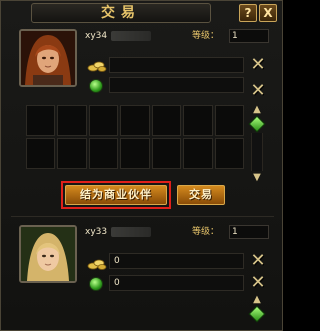 The height and width of the screenshot is (331, 320). What do you see at coordinates (176, 283) in the screenshot?
I see `self-gem-field: 0` at bounding box center [176, 283].